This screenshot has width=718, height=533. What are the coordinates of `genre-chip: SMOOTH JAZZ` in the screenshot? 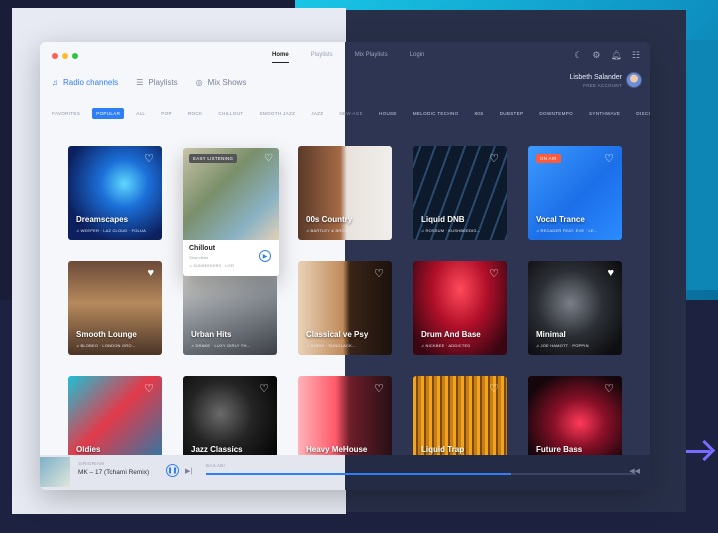 It's located at (278, 113).